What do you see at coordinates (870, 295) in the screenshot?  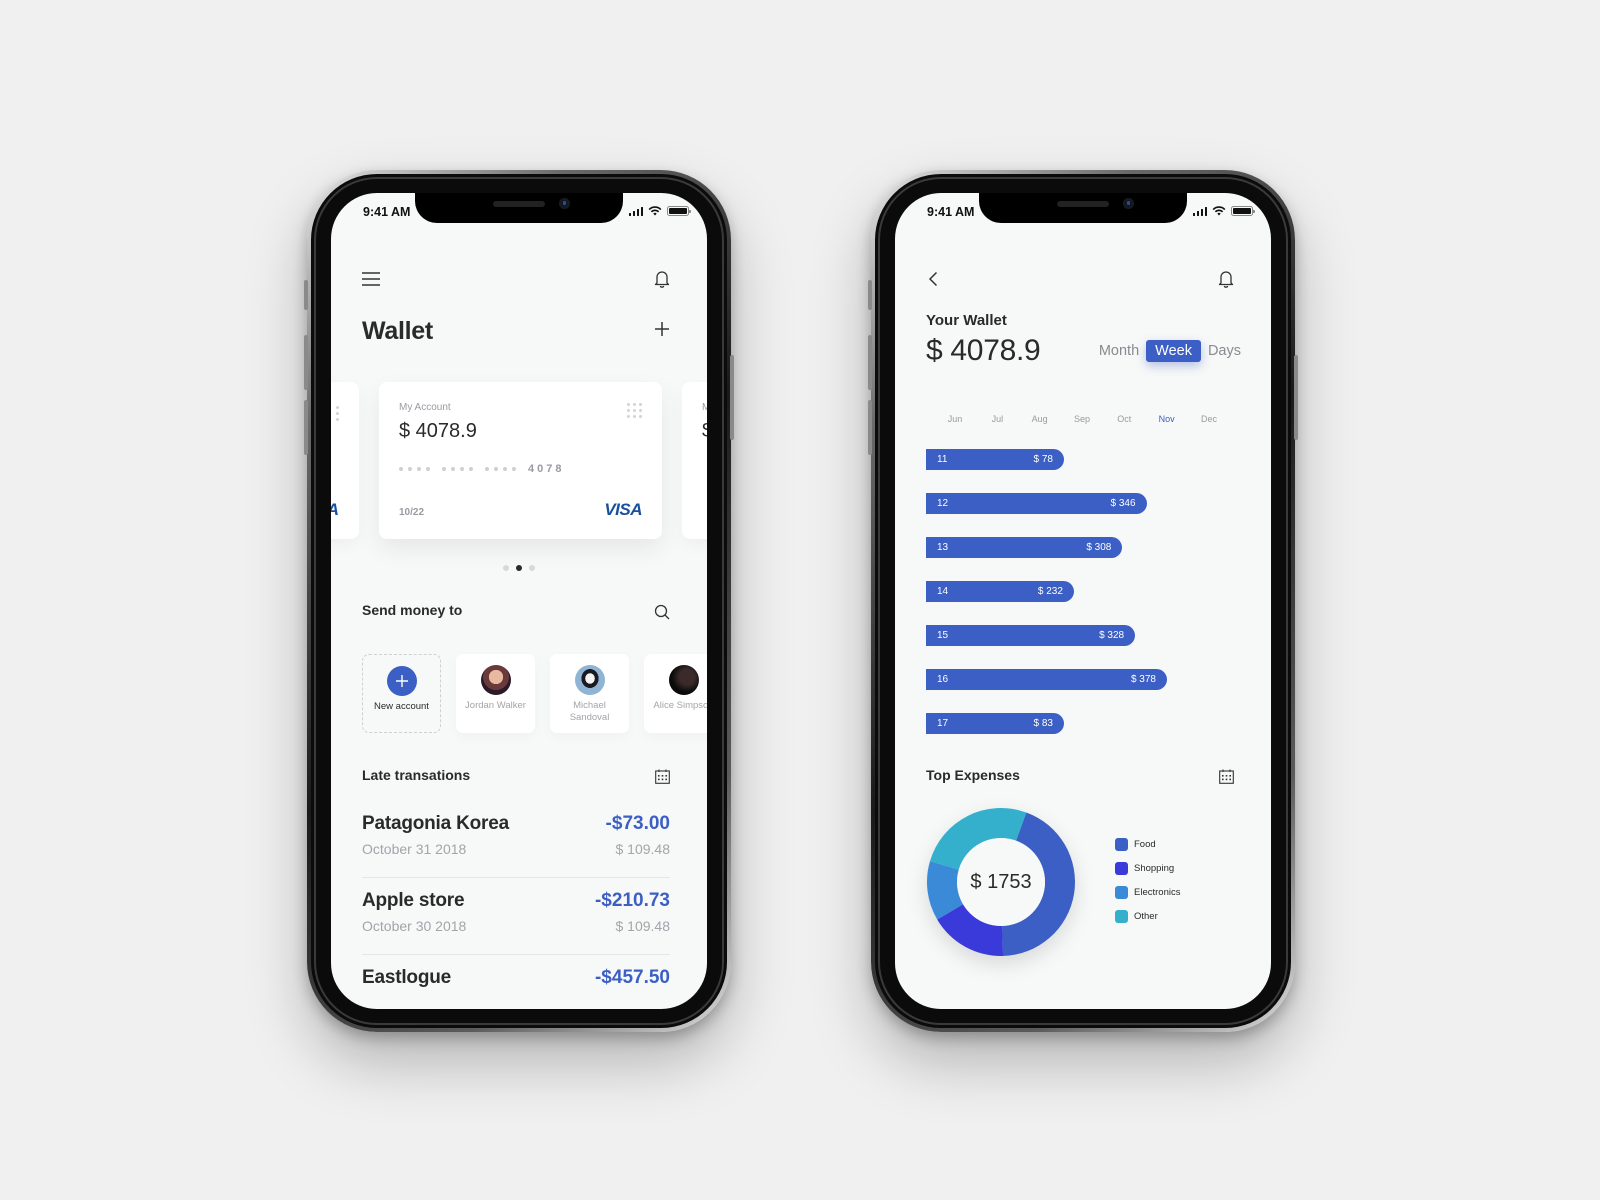 I see `mute-switch` at bounding box center [870, 295].